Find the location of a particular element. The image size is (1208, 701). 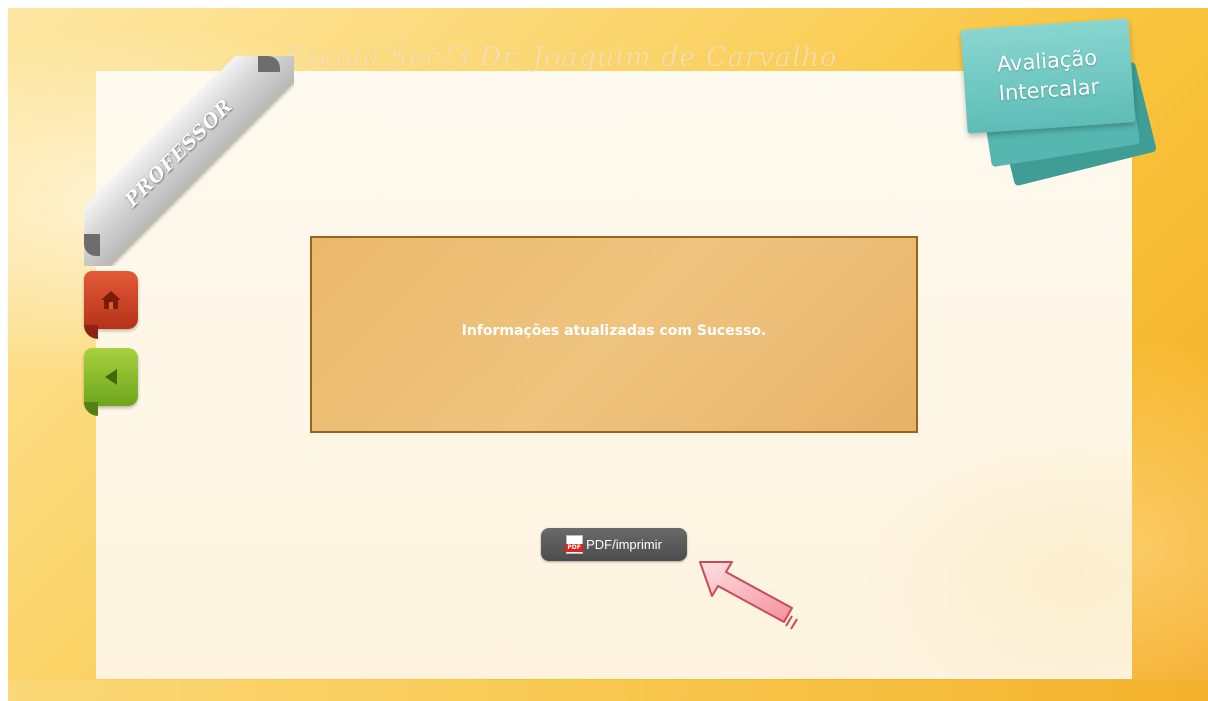

school-title: Escola Sec/3 Dr. Joaquim de Carvalho is located at coordinates (561, 57).